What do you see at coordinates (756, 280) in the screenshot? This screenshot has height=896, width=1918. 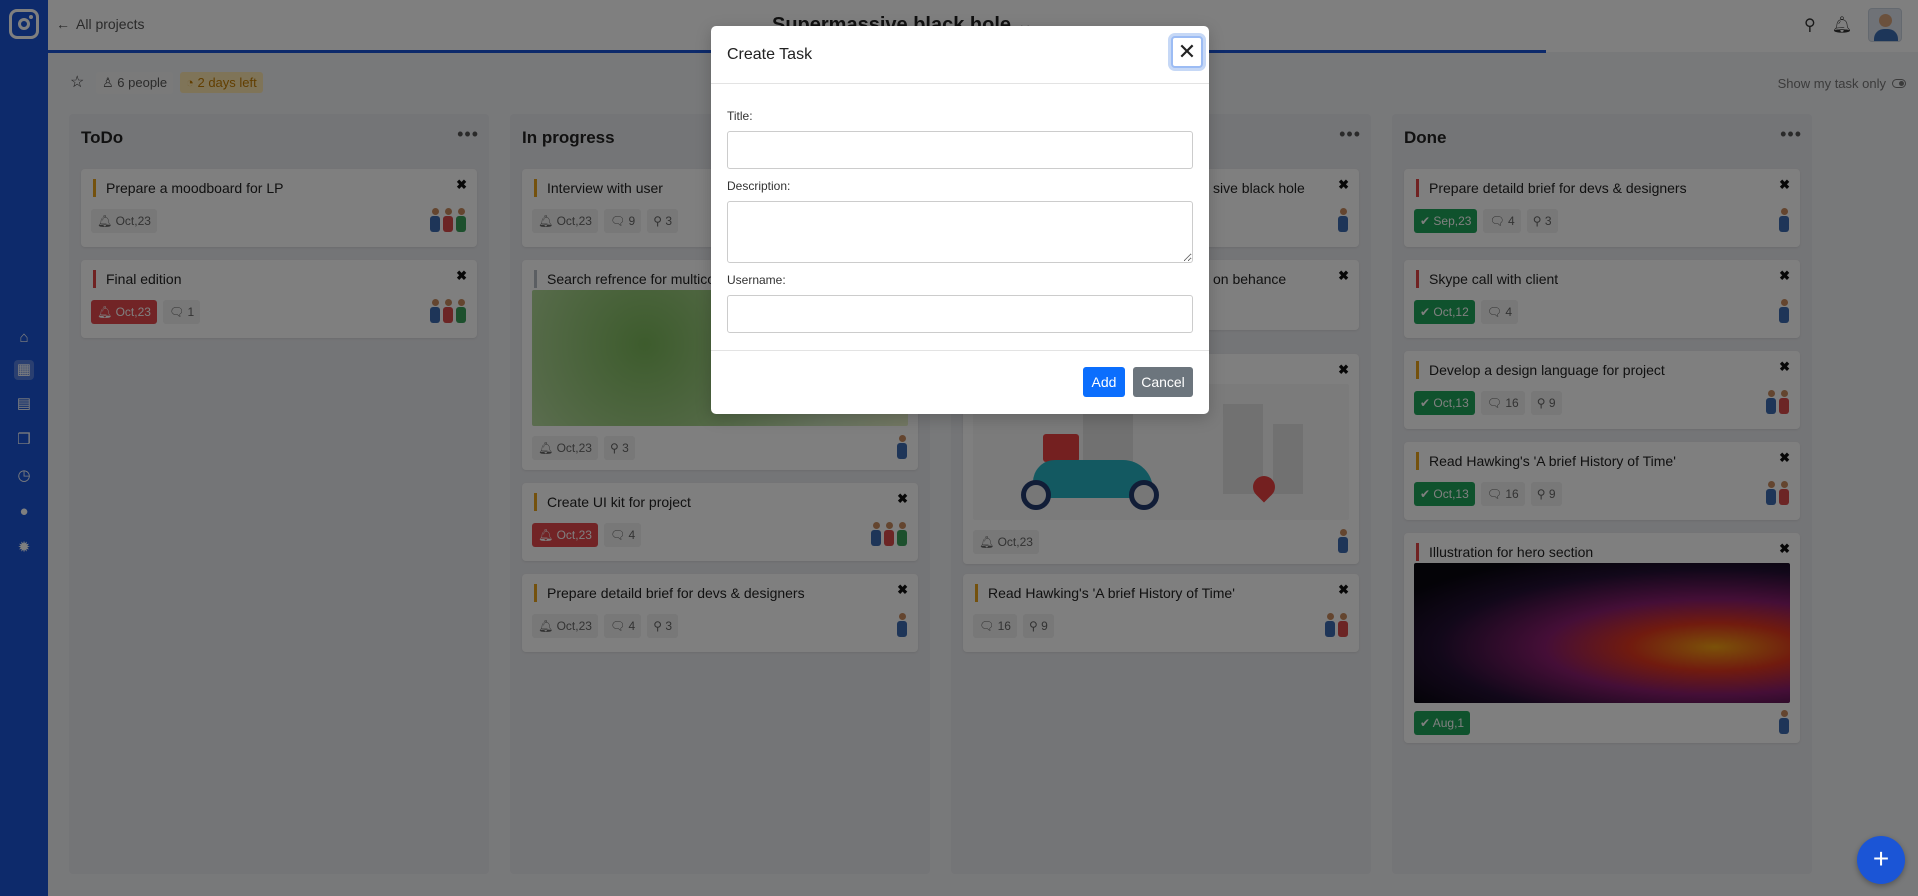 I see `username-label: Username:` at bounding box center [756, 280].